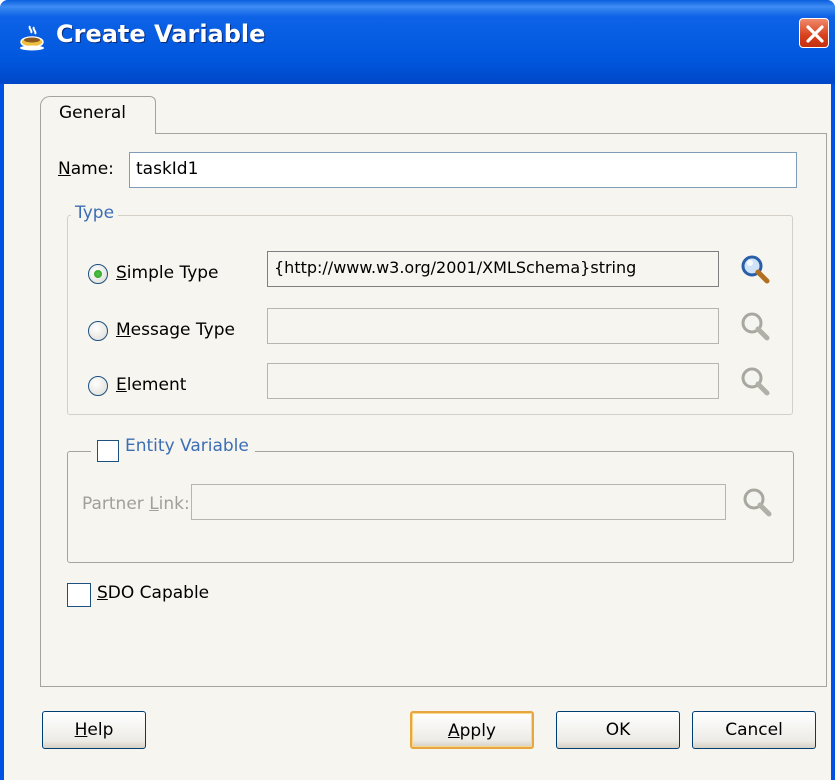 This screenshot has height=780, width=835. Describe the element at coordinates (98, 386) in the screenshot. I see `element-radio` at that location.